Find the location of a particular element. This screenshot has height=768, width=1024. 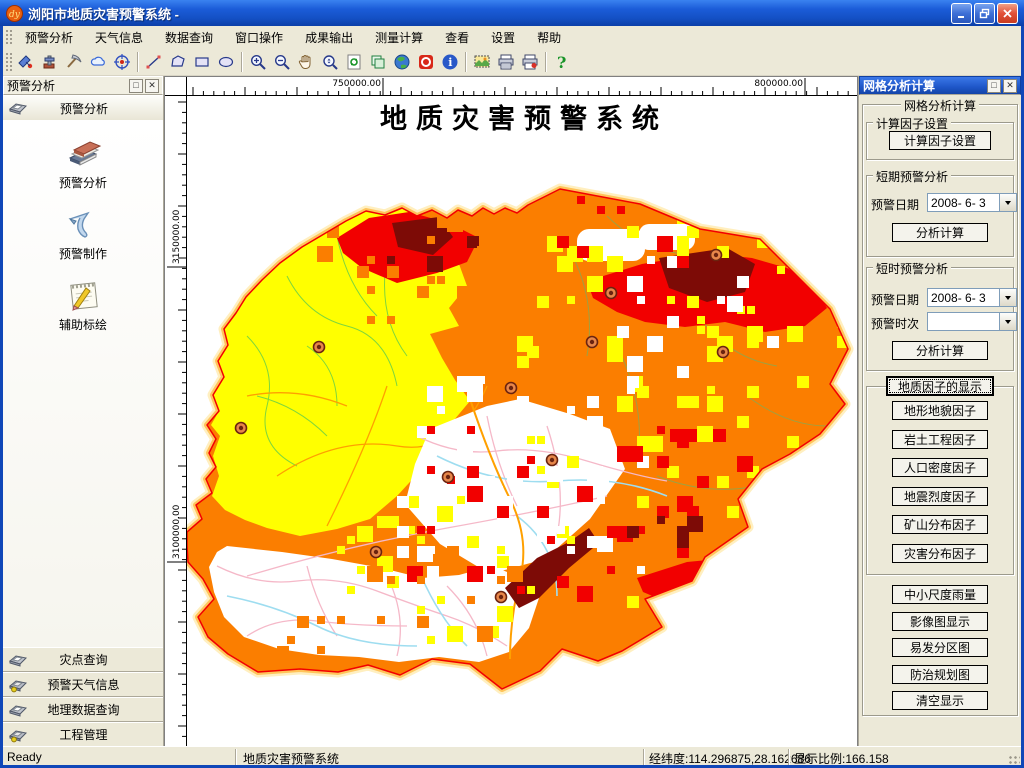

cloud-icon is located at coordinates (98, 62).